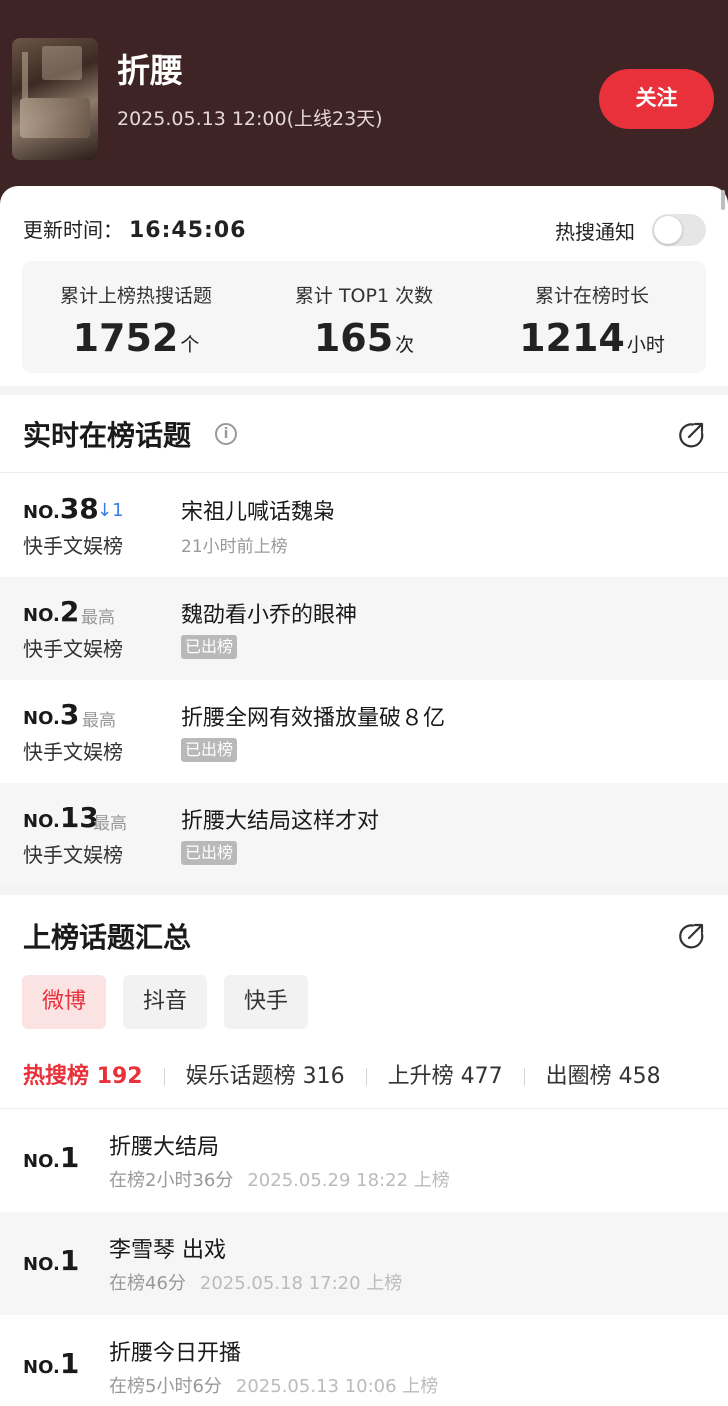 Image resolution: width=728 pixels, height=1406 pixels. What do you see at coordinates (591, 296) in the screenshot?
I see `stat-label: 累计在榜时长` at bounding box center [591, 296].